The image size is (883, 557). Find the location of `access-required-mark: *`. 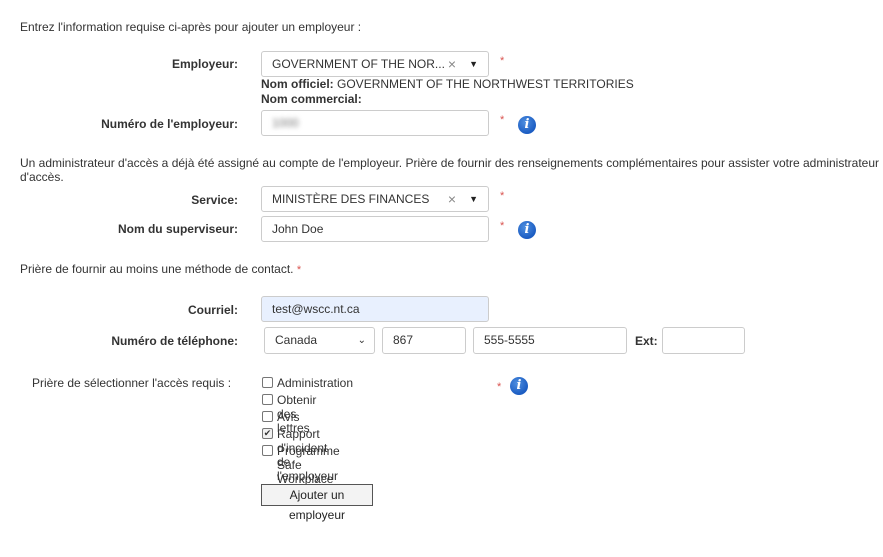

access-required-mark: * is located at coordinates (499, 387).